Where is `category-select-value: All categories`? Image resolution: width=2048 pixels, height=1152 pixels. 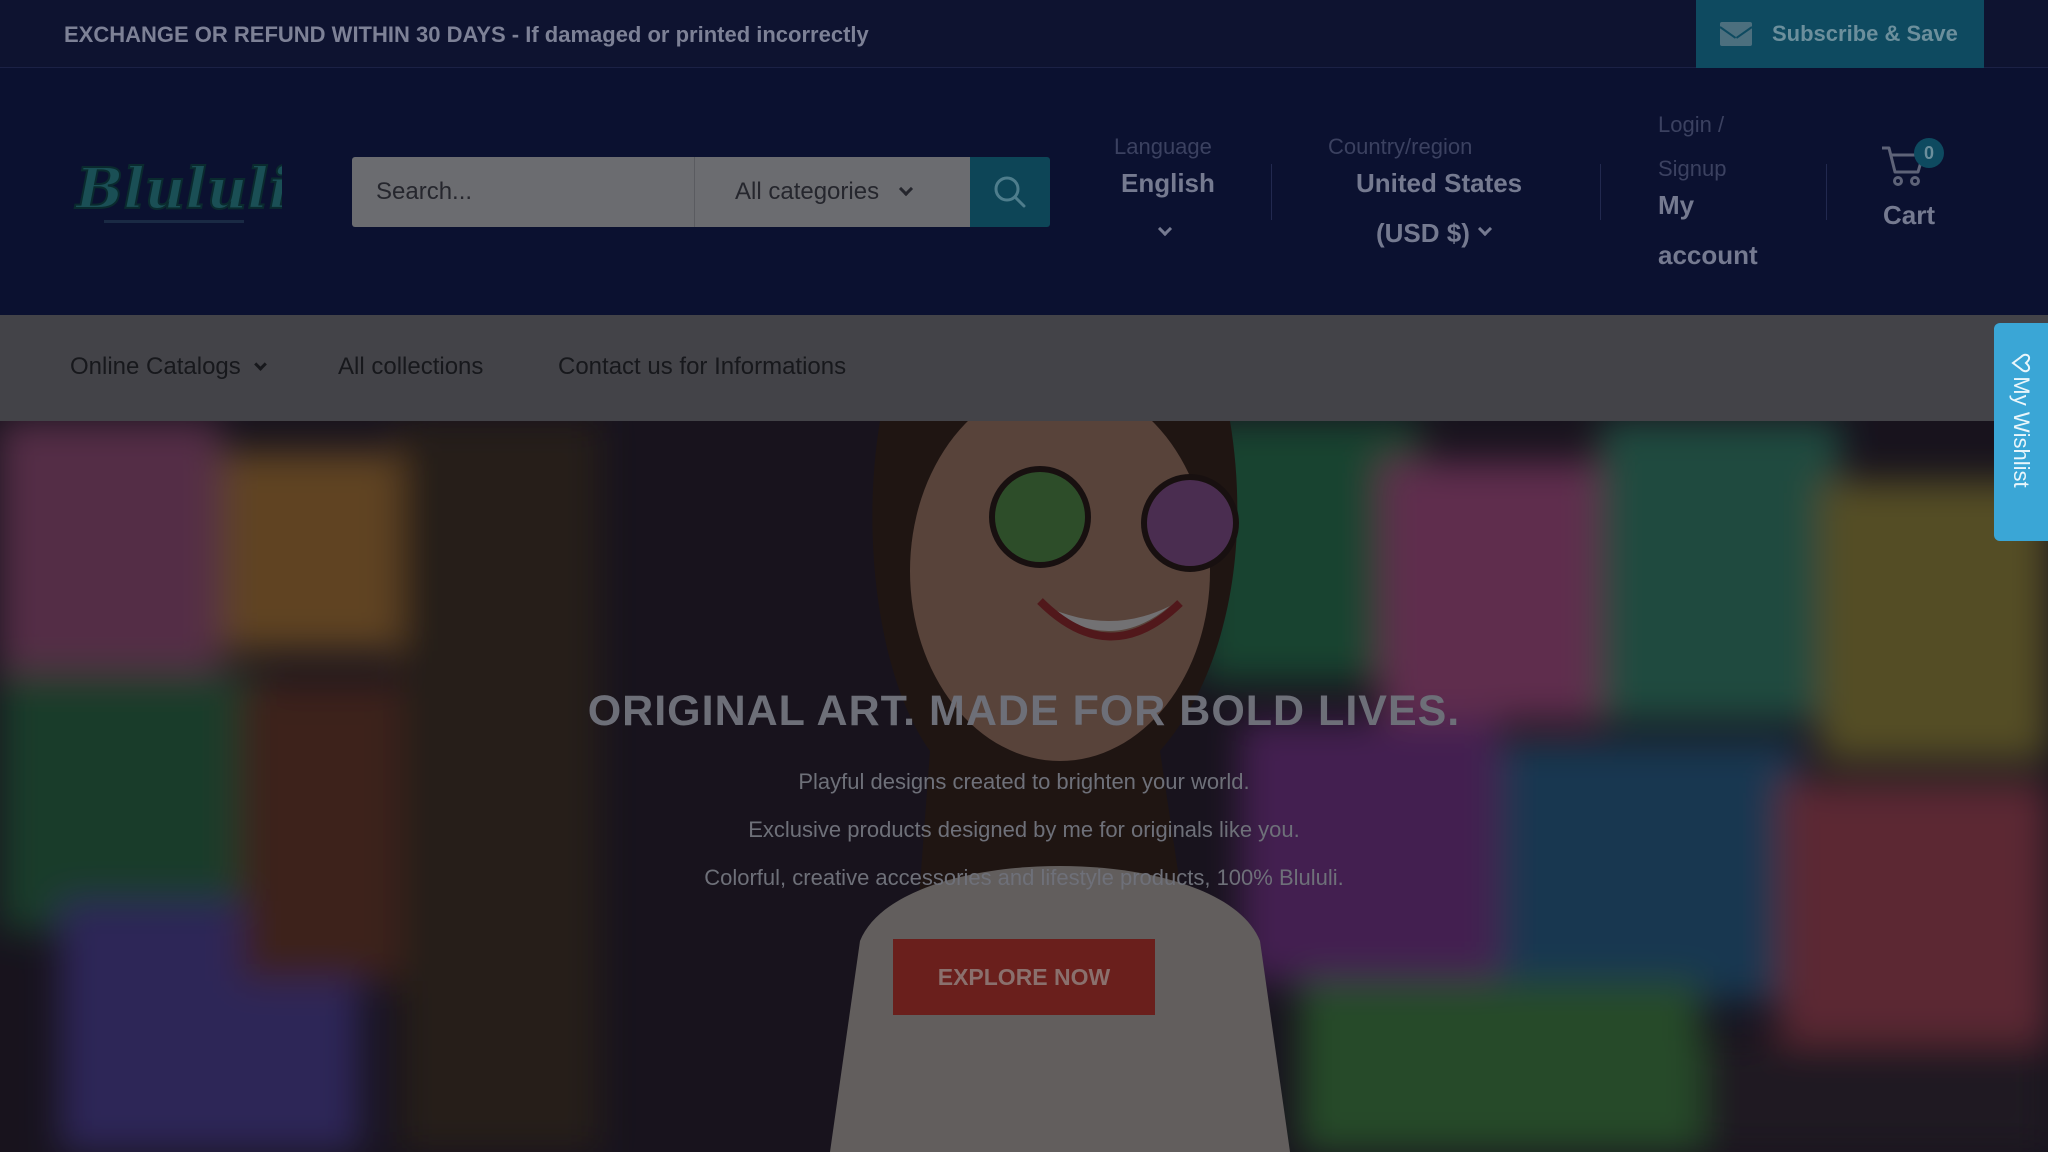
category-select-value: All categories is located at coordinates (807, 191).